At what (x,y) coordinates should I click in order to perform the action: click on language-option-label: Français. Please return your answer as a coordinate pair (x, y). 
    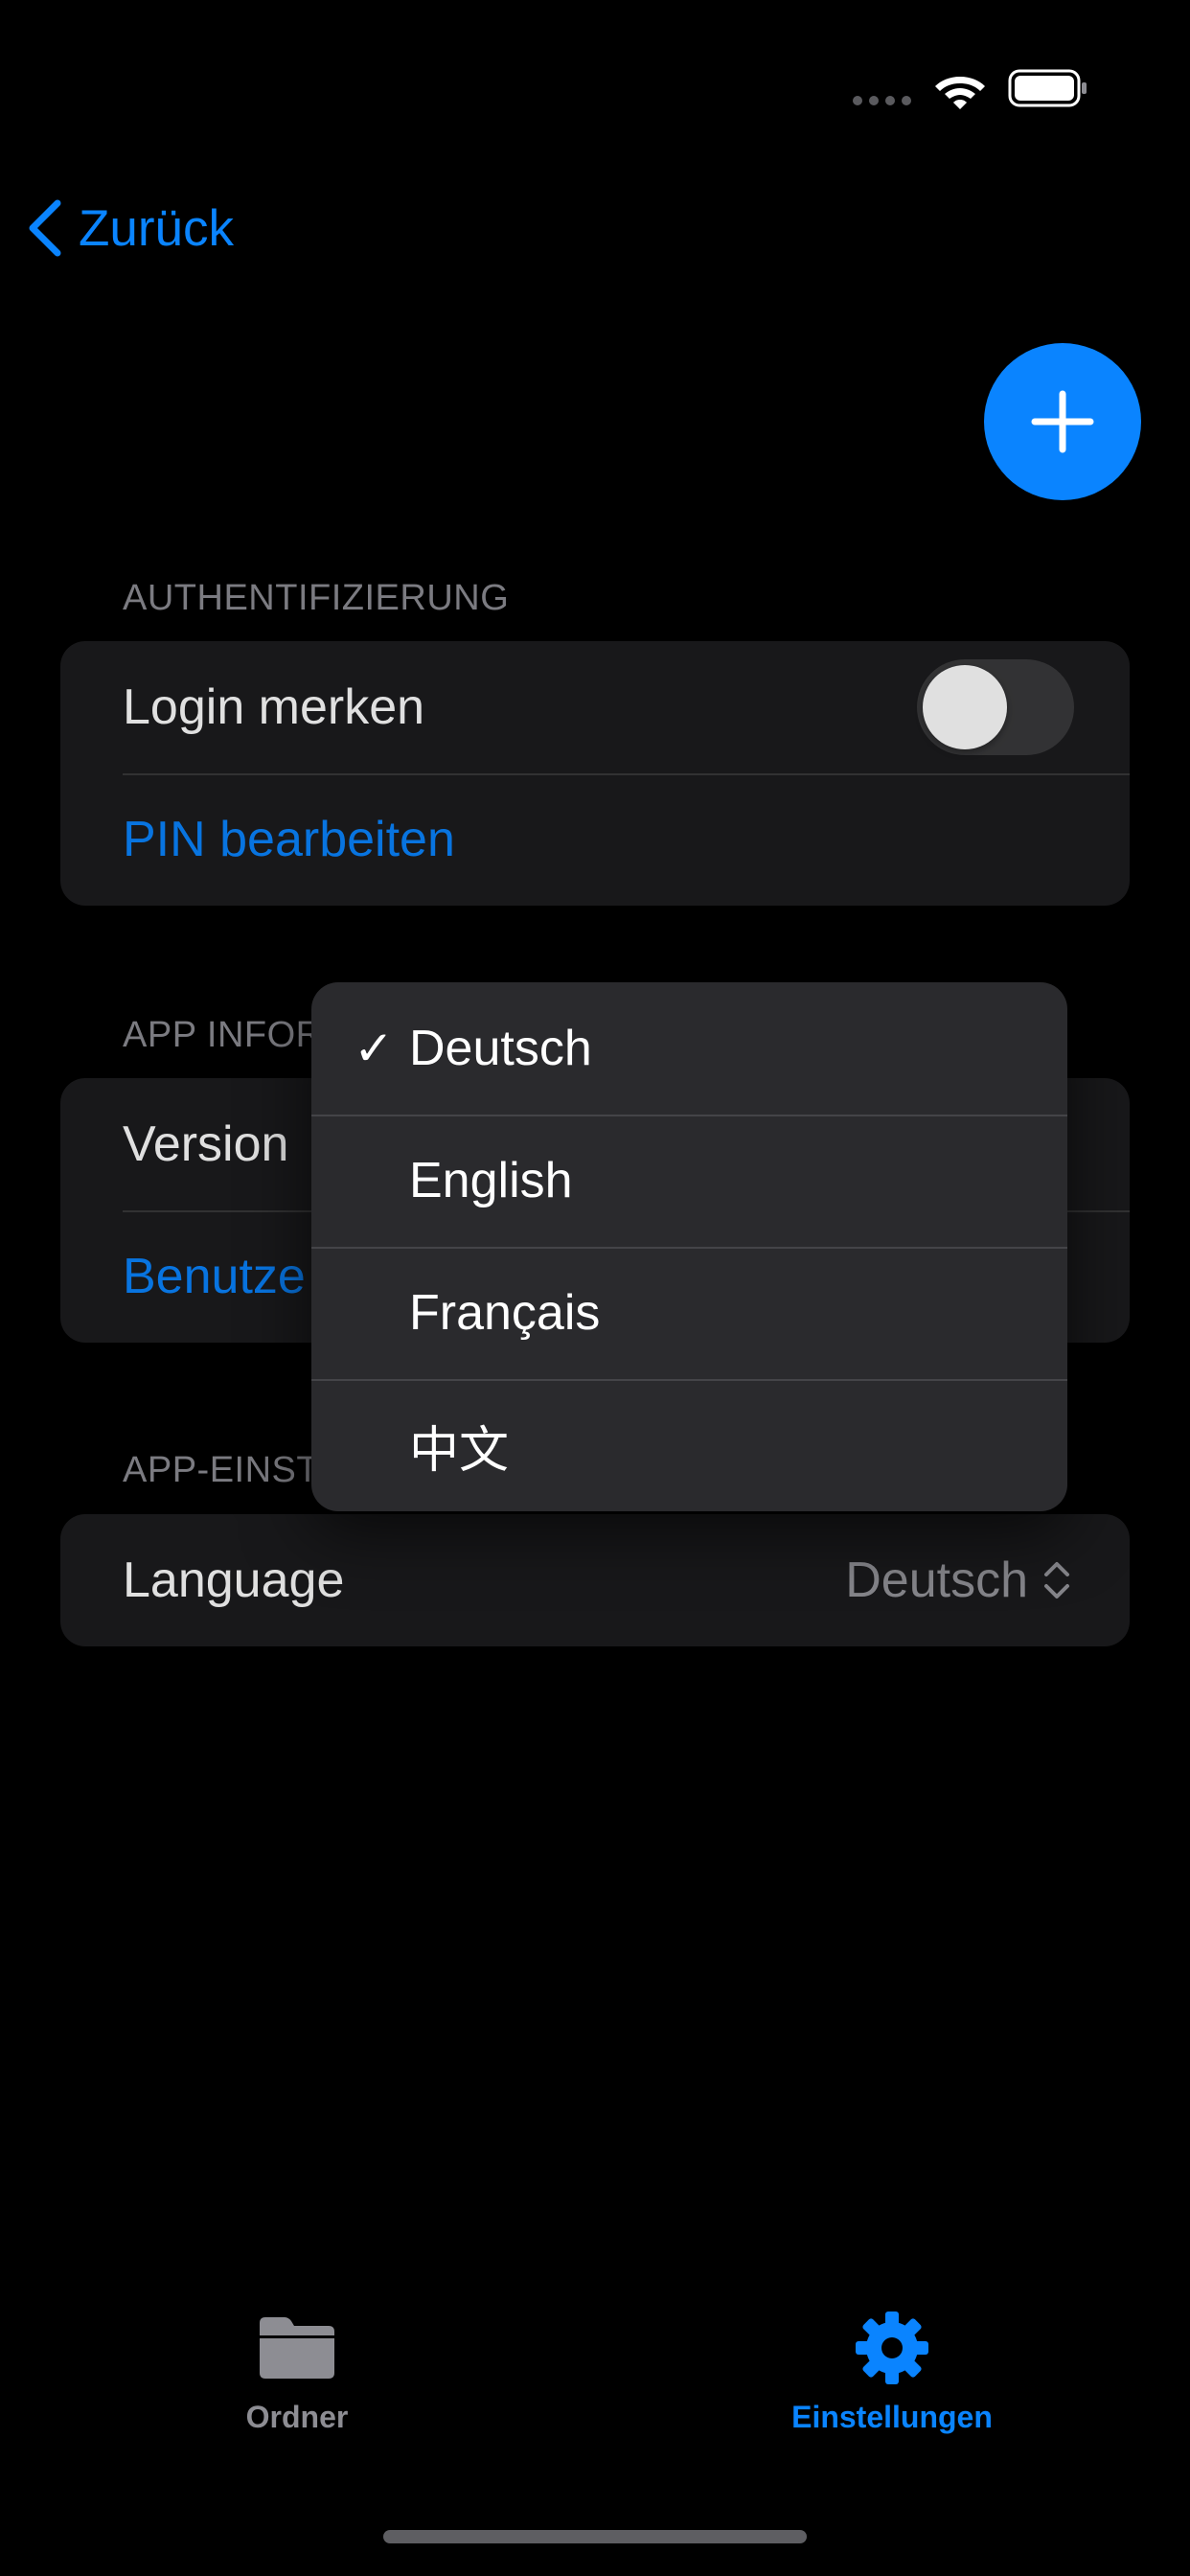
    Looking at the image, I should click on (505, 1313).